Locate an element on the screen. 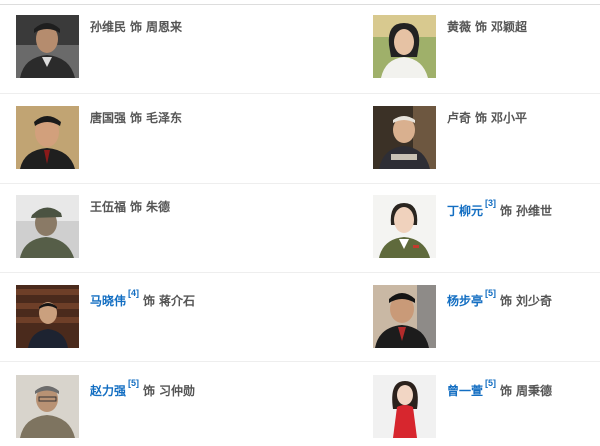 Image resolution: width=600 pixels, height=446 pixels. cast-caption: 孙维民饰周恩来 is located at coordinates (136, 27).